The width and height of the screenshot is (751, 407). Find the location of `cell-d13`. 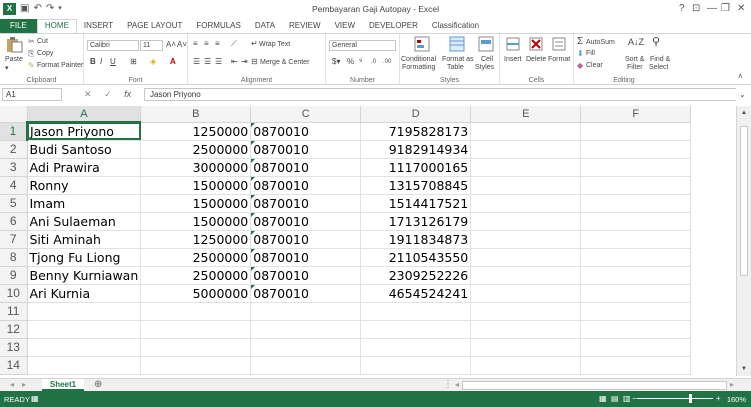

cell-d13 is located at coordinates (416, 347).